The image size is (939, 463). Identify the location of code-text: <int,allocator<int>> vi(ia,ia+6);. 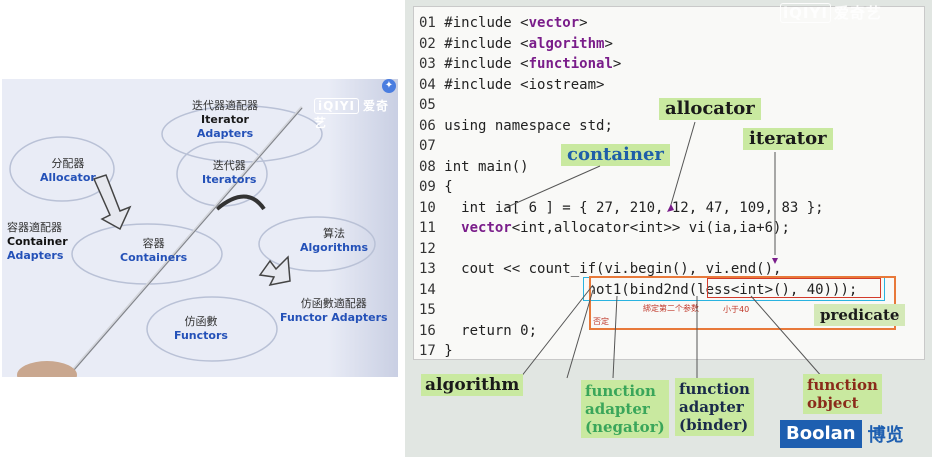
(650, 228).